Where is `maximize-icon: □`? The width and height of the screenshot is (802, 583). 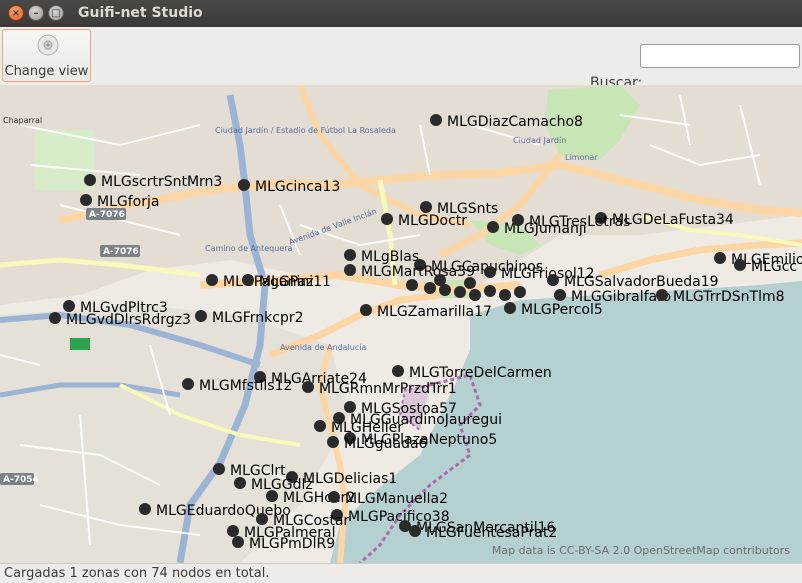 maximize-icon: □ is located at coordinates (56, 13).